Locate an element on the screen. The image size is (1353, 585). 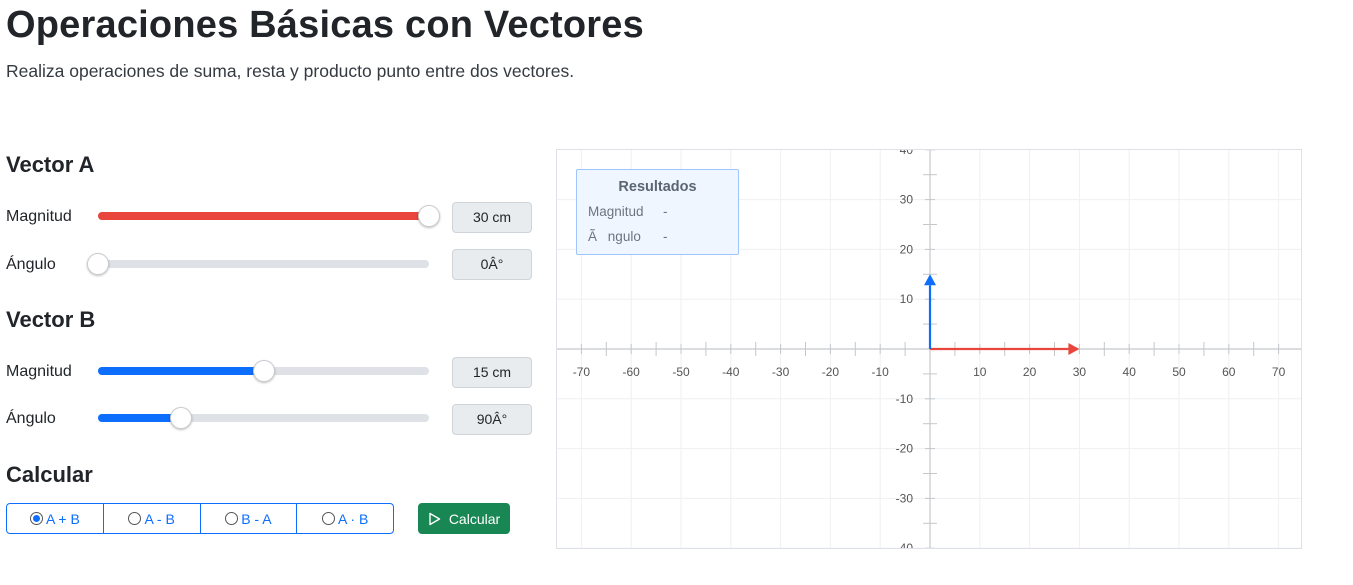
vector-b-magnitude-slider is located at coordinates (263, 371).